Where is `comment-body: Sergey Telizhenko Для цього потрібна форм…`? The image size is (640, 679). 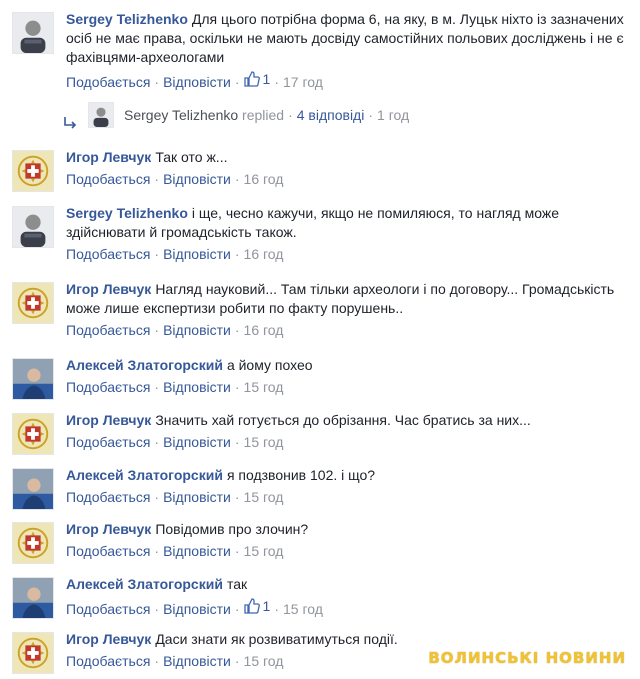 comment-body: Sergey Telizhenko Для цього потрібна форм… is located at coordinates (349, 50).